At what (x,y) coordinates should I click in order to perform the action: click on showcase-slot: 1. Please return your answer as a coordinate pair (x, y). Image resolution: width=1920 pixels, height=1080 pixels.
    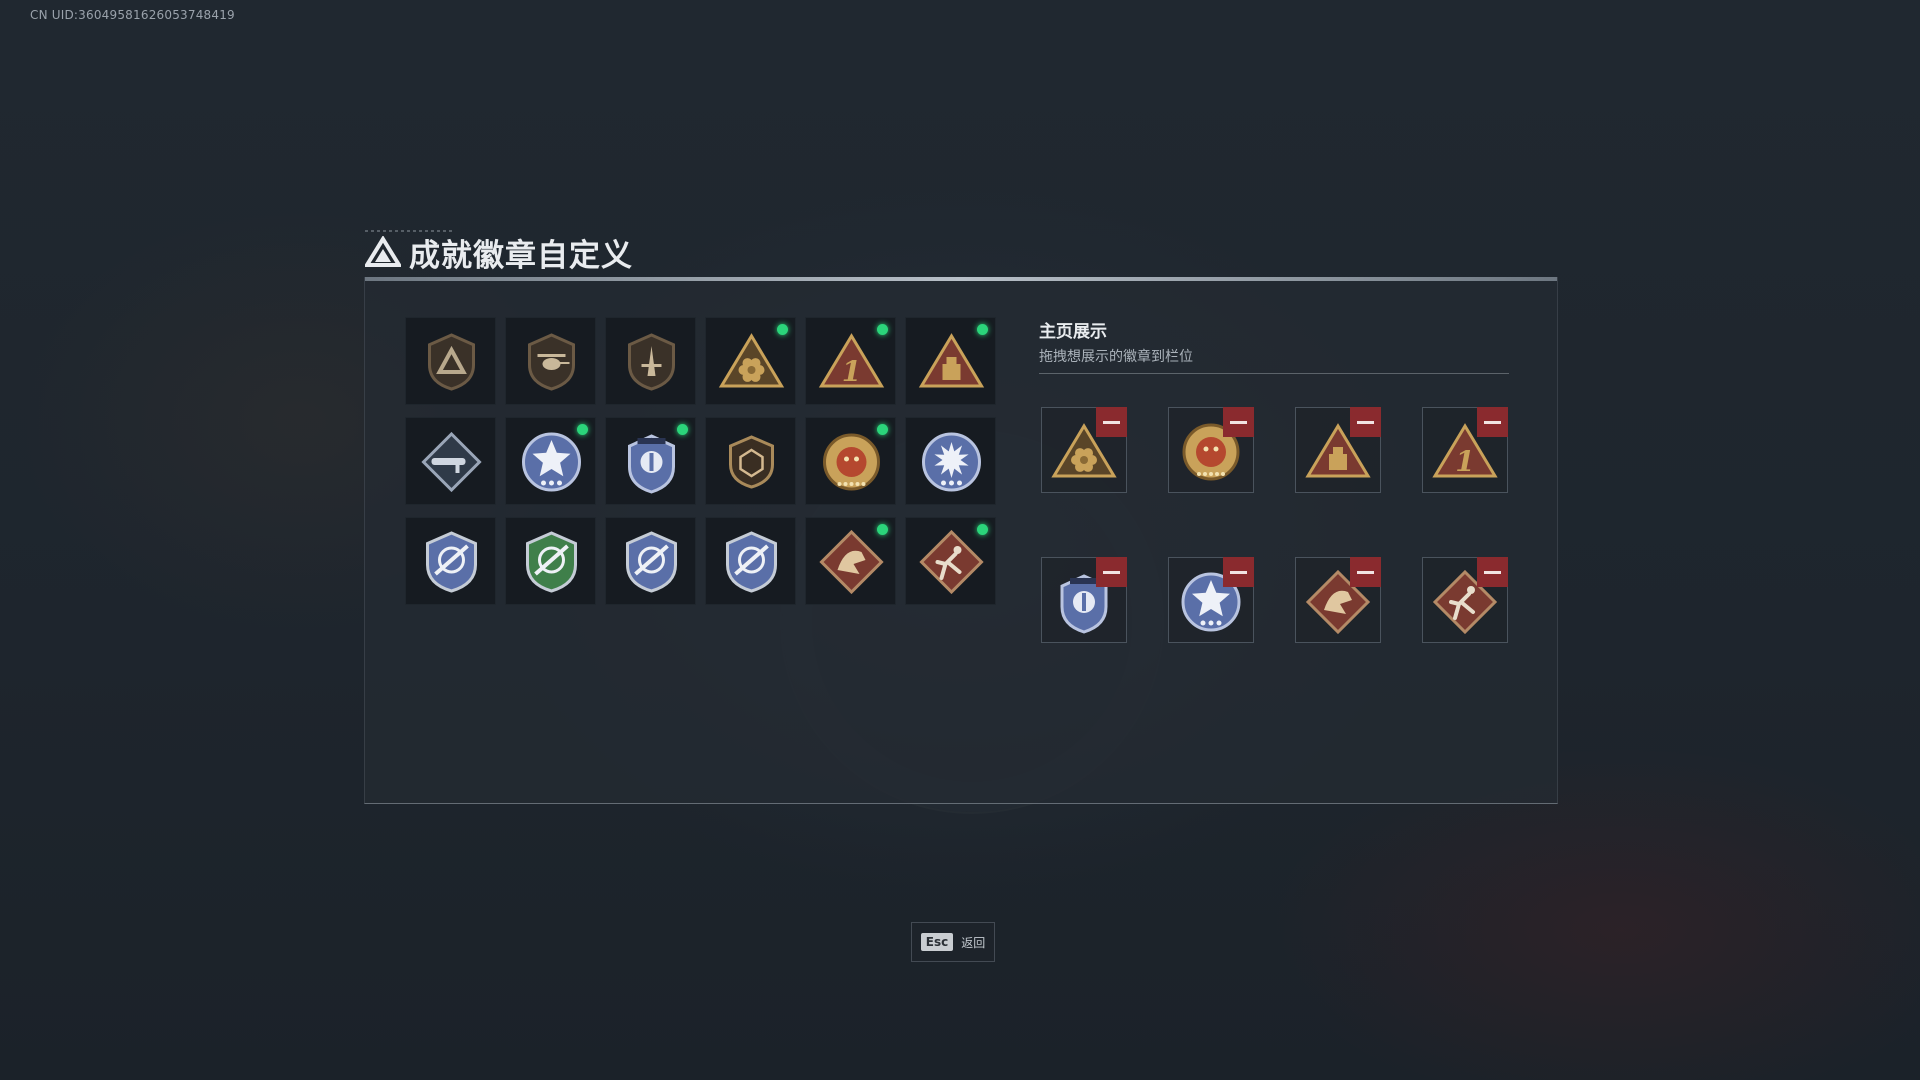
    Looking at the image, I should click on (1465, 450).